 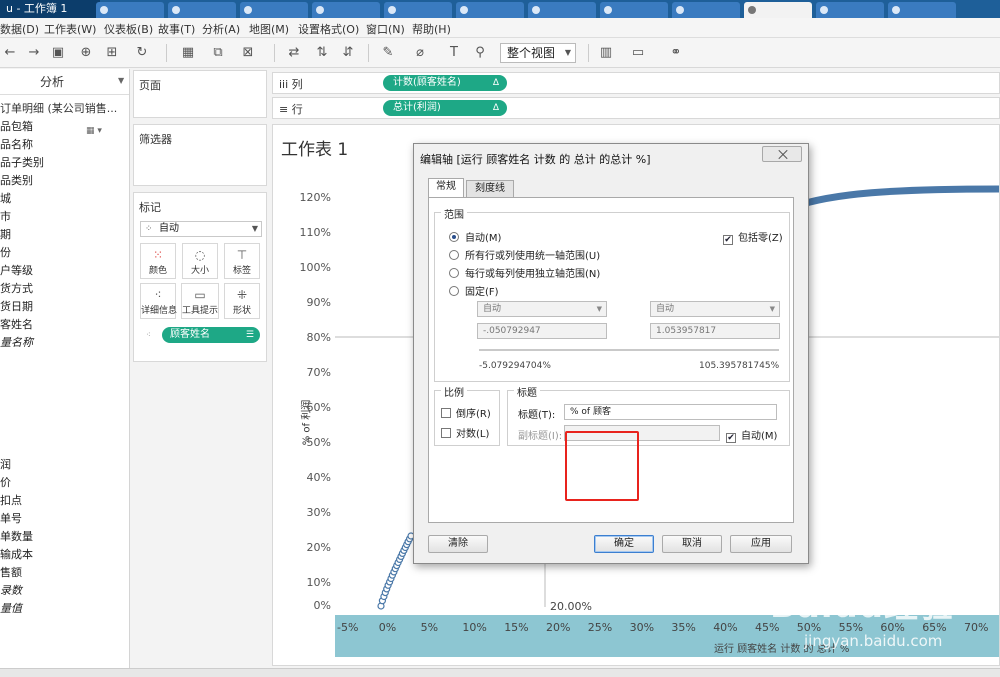 What do you see at coordinates (5, 216) in the screenshot?
I see `dimension-field: 市` at bounding box center [5, 216].